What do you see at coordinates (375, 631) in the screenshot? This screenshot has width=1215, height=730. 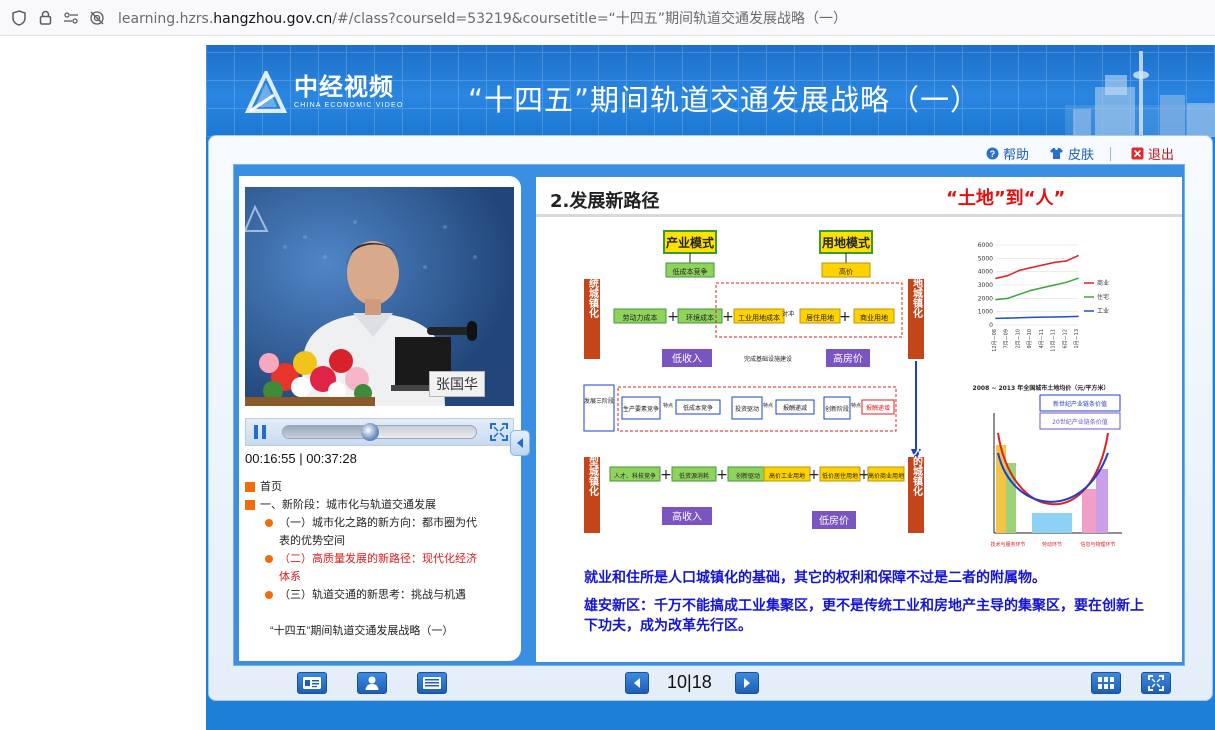 I see `toc-item-partial: “十四五”期间轨道交通发展战略（一）` at bounding box center [375, 631].